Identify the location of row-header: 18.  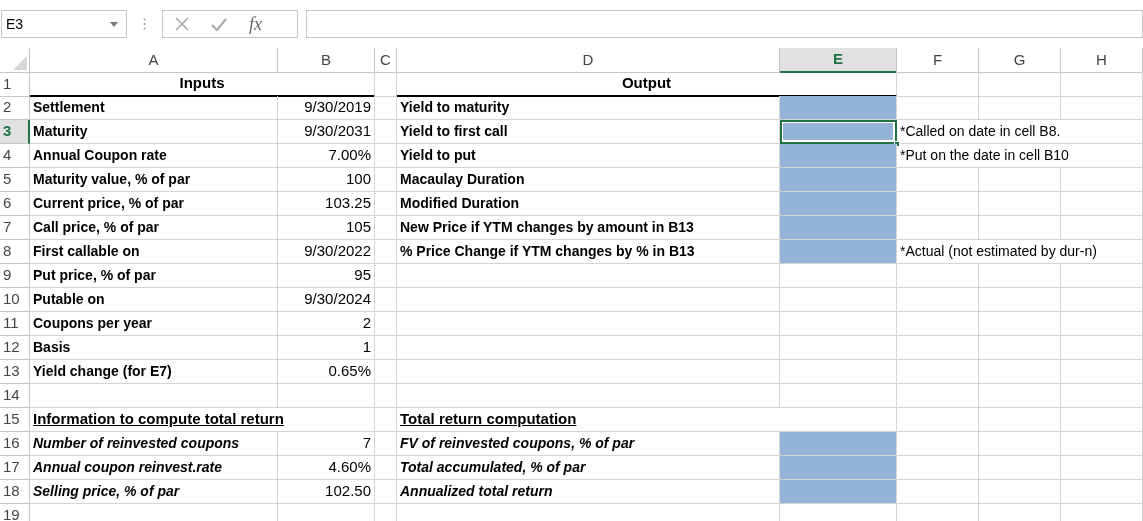
(15, 492).